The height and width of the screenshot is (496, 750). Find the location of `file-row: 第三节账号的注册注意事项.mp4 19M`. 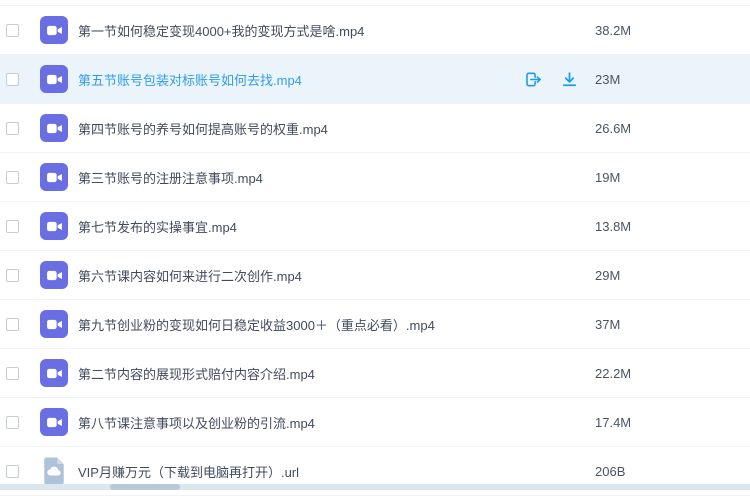

file-row: 第三节账号的注册注意事项.mp4 19M is located at coordinates (375, 177).